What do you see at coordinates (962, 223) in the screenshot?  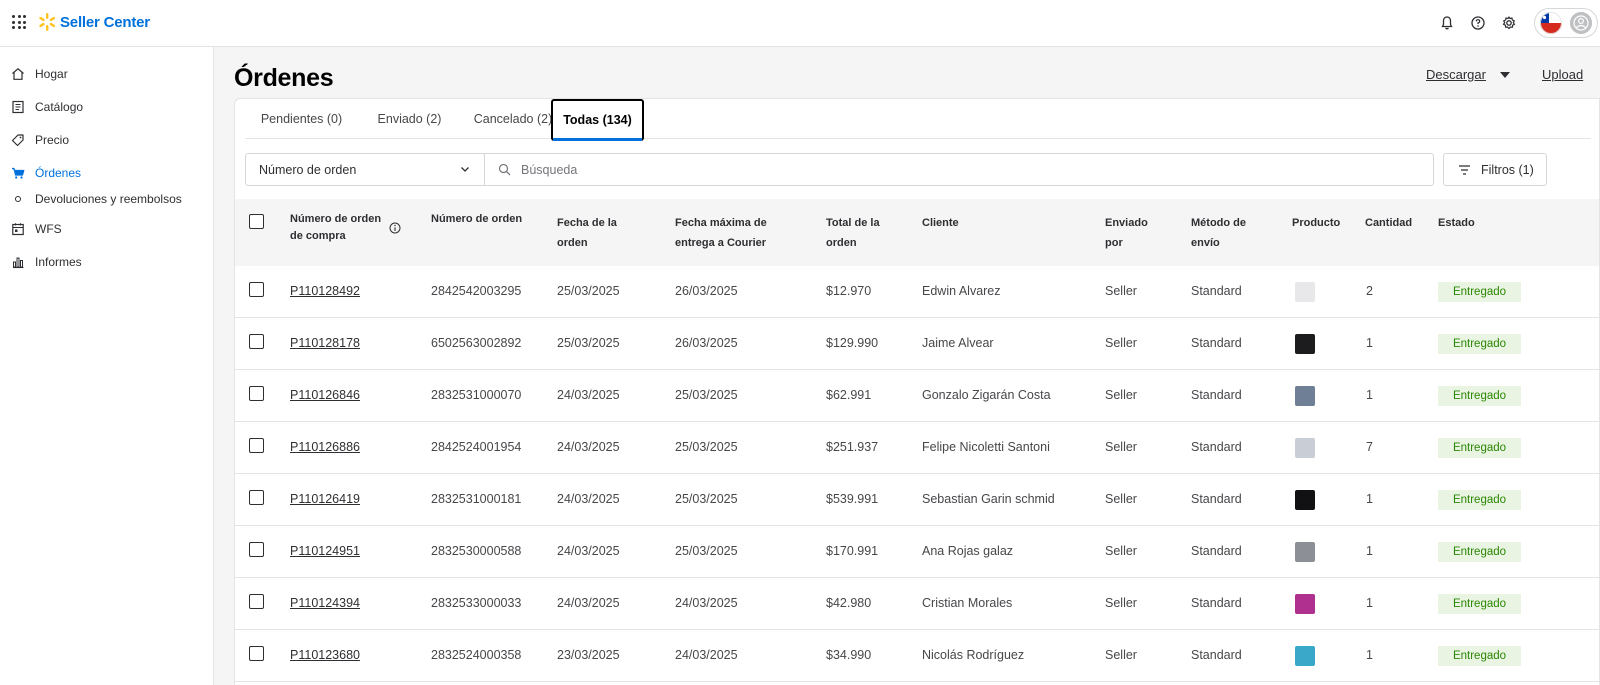 I see `column-header-customer: Cliente` at bounding box center [962, 223].